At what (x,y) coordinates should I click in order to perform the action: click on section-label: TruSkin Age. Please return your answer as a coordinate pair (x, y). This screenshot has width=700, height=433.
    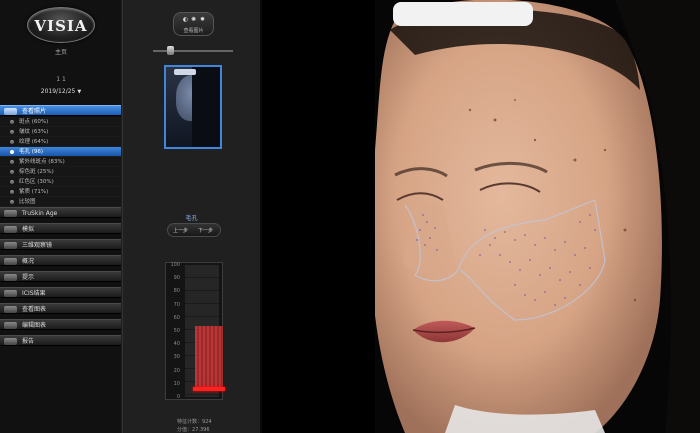
    Looking at the image, I should click on (40, 213).